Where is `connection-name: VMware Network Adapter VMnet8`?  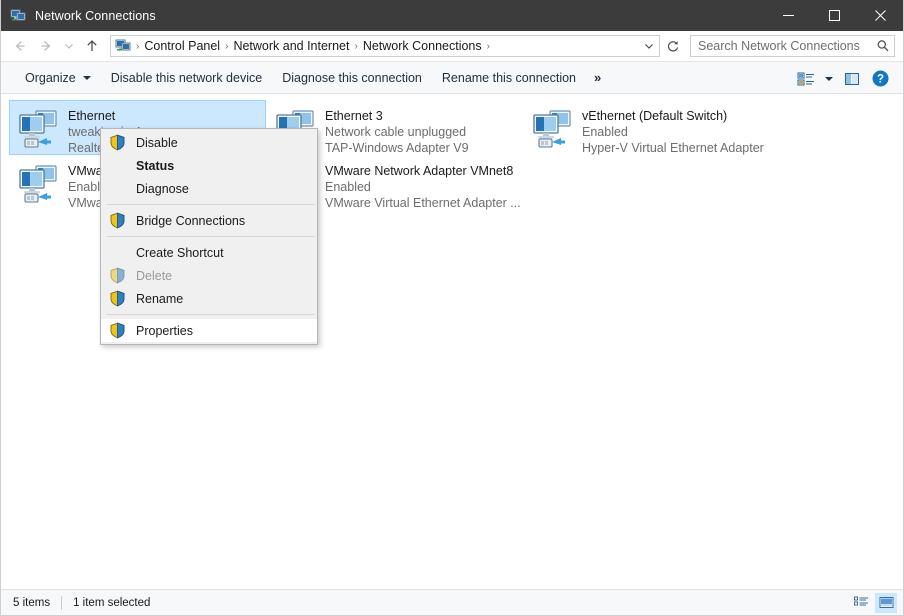
connection-name: VMware Network Adapter VMnet8 is located at coordinates (419, 171).